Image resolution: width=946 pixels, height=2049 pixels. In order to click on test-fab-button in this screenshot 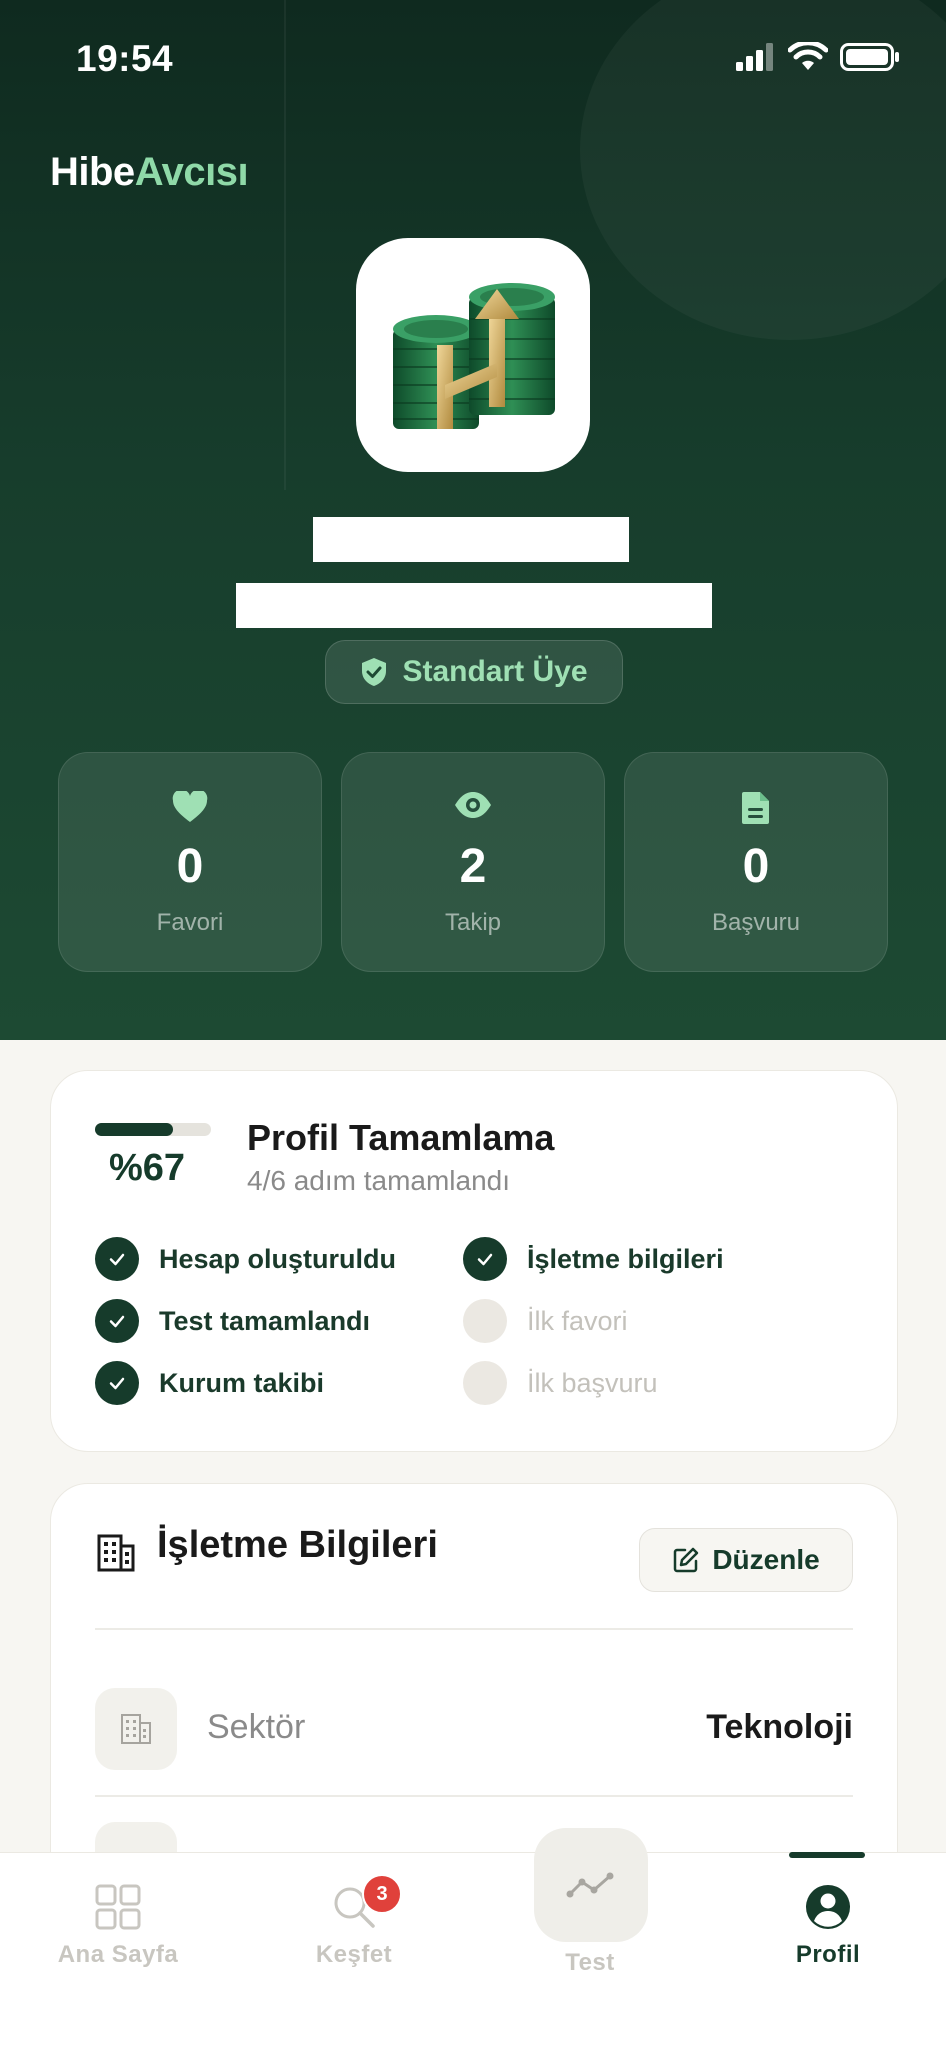, I will do `click(591, 1885)`.